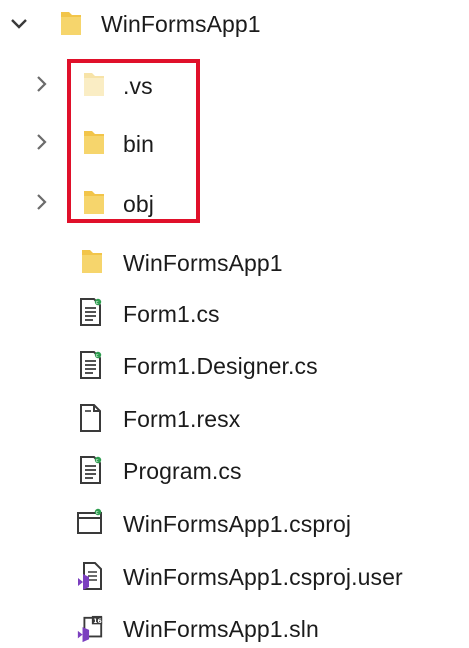  Describe the element at coordinates (182, 471) in the screenshot. I see `tree-item-label: Program.cs` at that location.